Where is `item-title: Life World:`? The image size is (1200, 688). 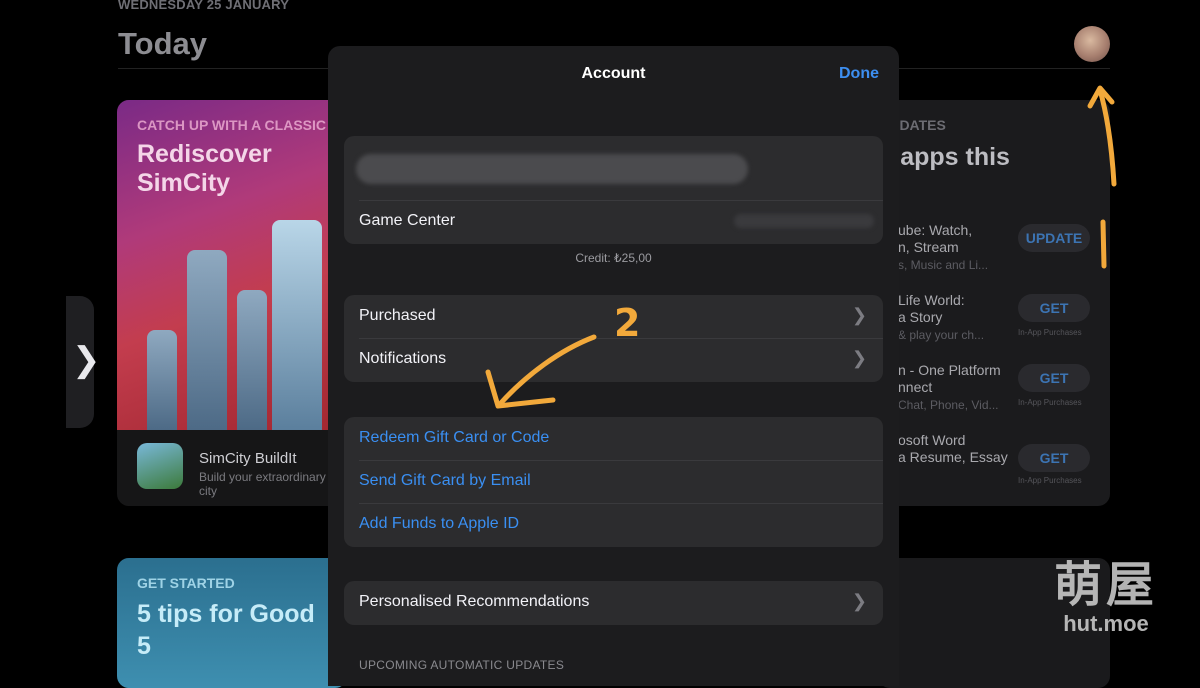 item-title: Life World: is located at coordinates (931, 300).